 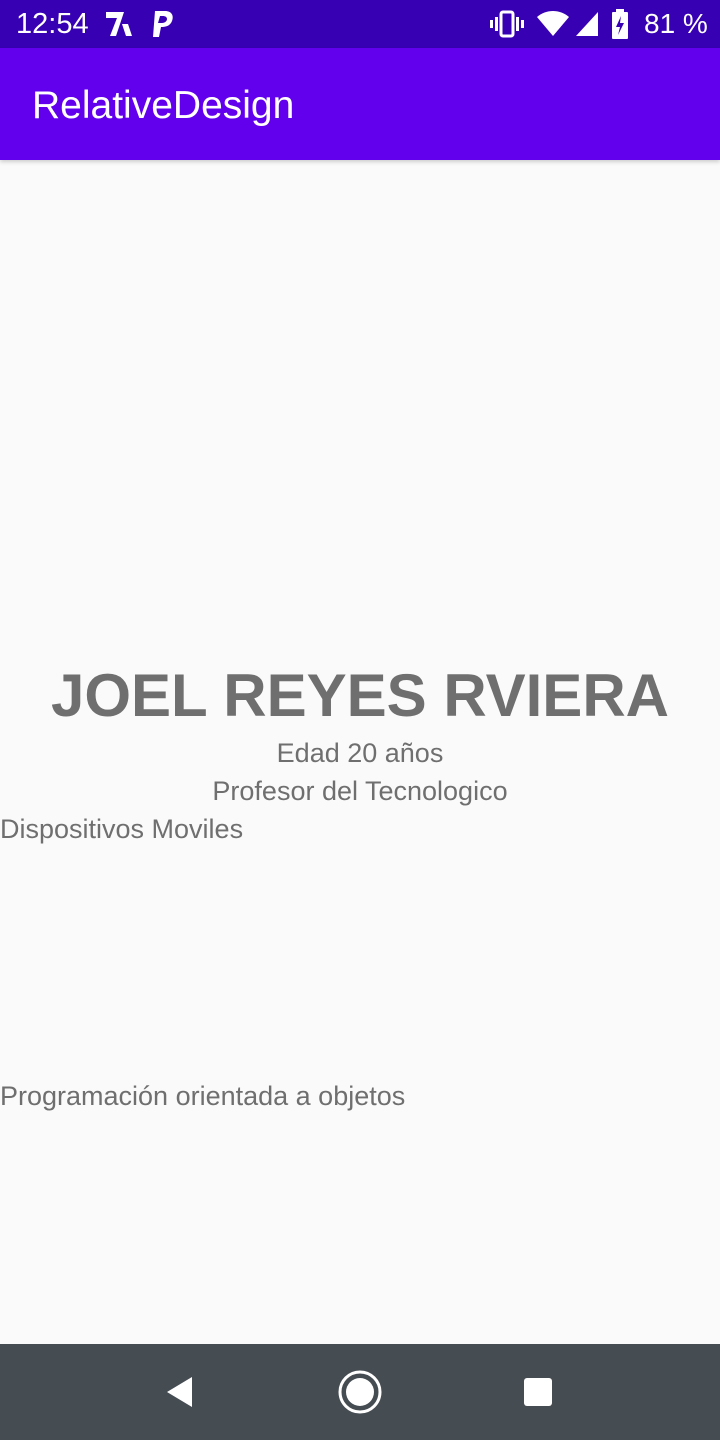 I want to click on age-text: Edad 20 años, so click(x=360, y=753).